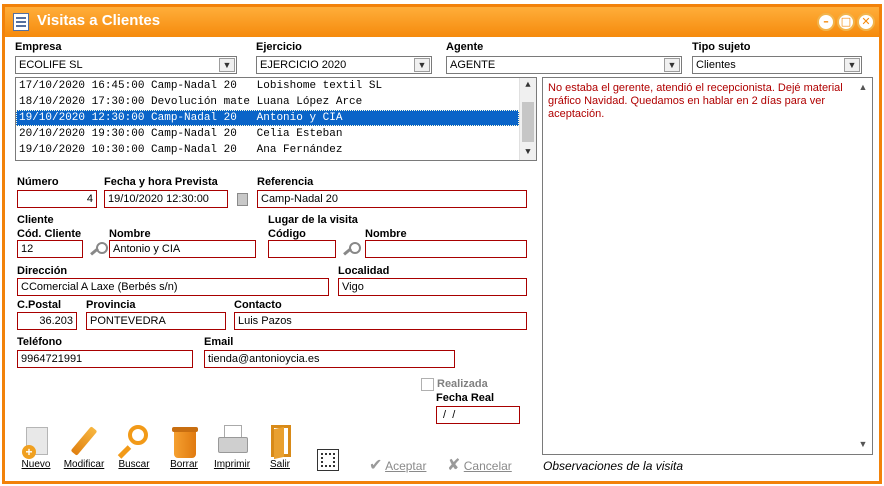 Image resolution: width=884 pixels, height=486 pixels. Describe the element at coordinates (364, 271) in the screenshot. I see `localidad-label: Localidad` at that location.